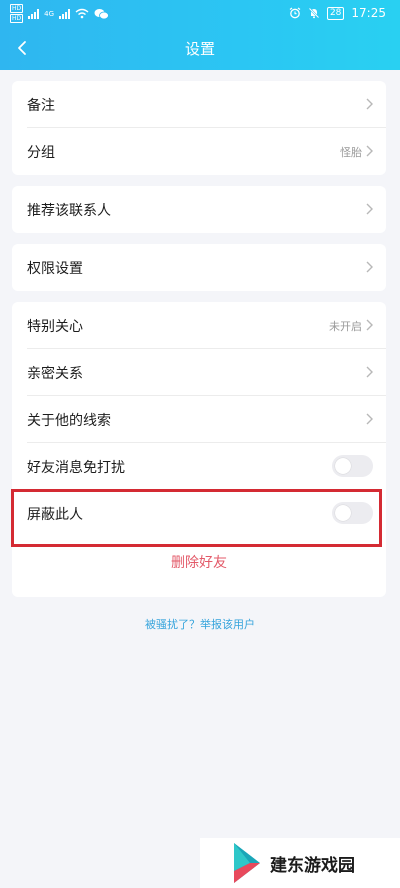 This screenshot has width=400, height=888. I want to click on report-user-link: 被骚扰了？举报该用户, so click(200, 624).